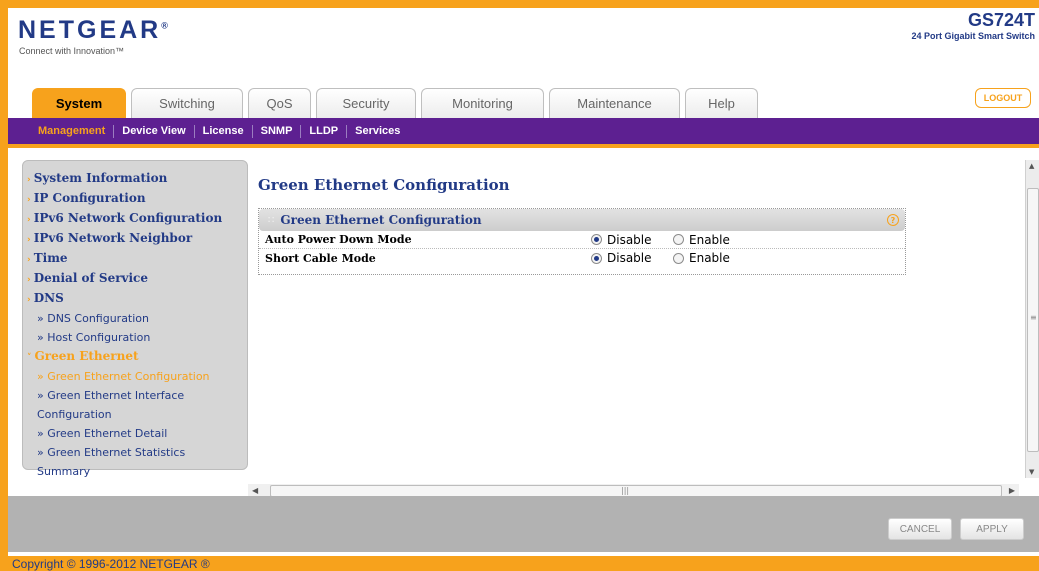  Describe the element at coordinates (320, 258) in the screenshot. I see `short-cable-label: Short Cable Mode` at that location.